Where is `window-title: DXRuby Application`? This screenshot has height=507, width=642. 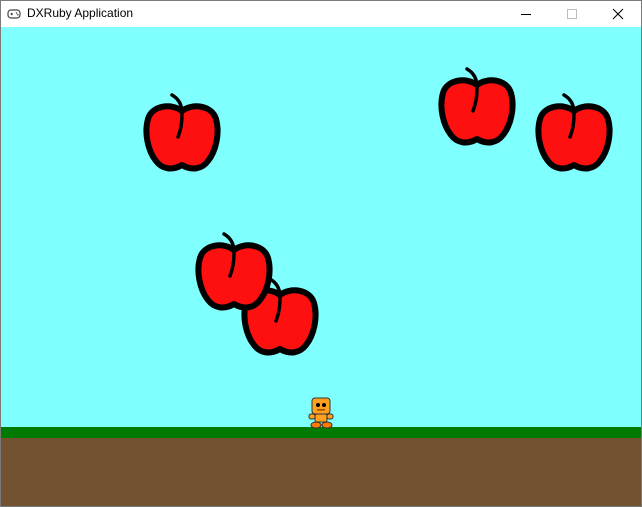 window-title: DXRuby Application is located at coordinates (80, 13).